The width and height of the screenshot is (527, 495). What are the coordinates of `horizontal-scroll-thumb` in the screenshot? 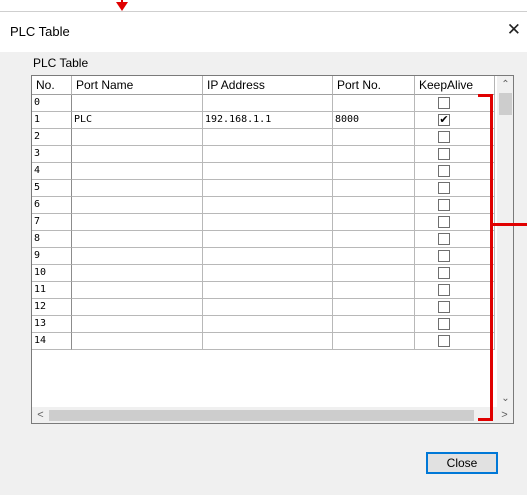 It's located at (261, 415).